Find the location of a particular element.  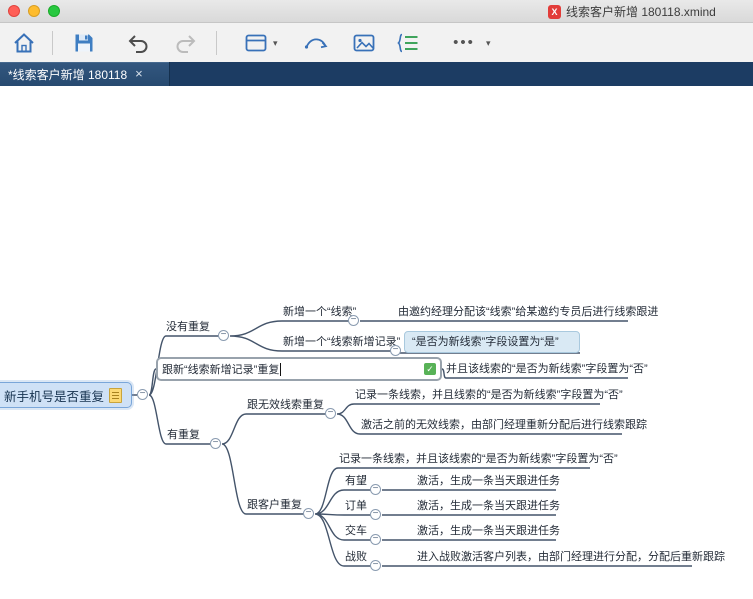

note-icon is located at coordinates (116, 395).